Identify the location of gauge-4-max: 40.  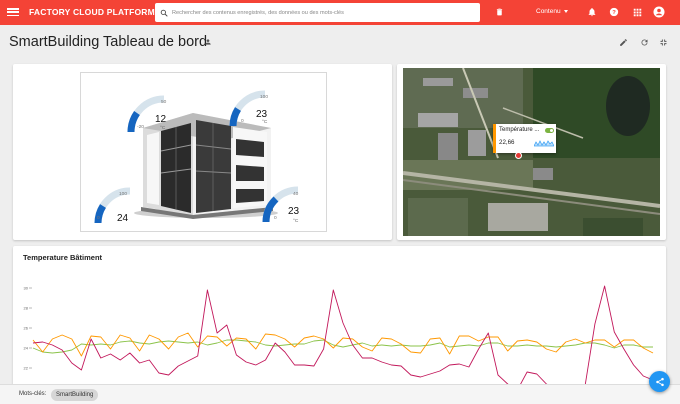
(296, 194).